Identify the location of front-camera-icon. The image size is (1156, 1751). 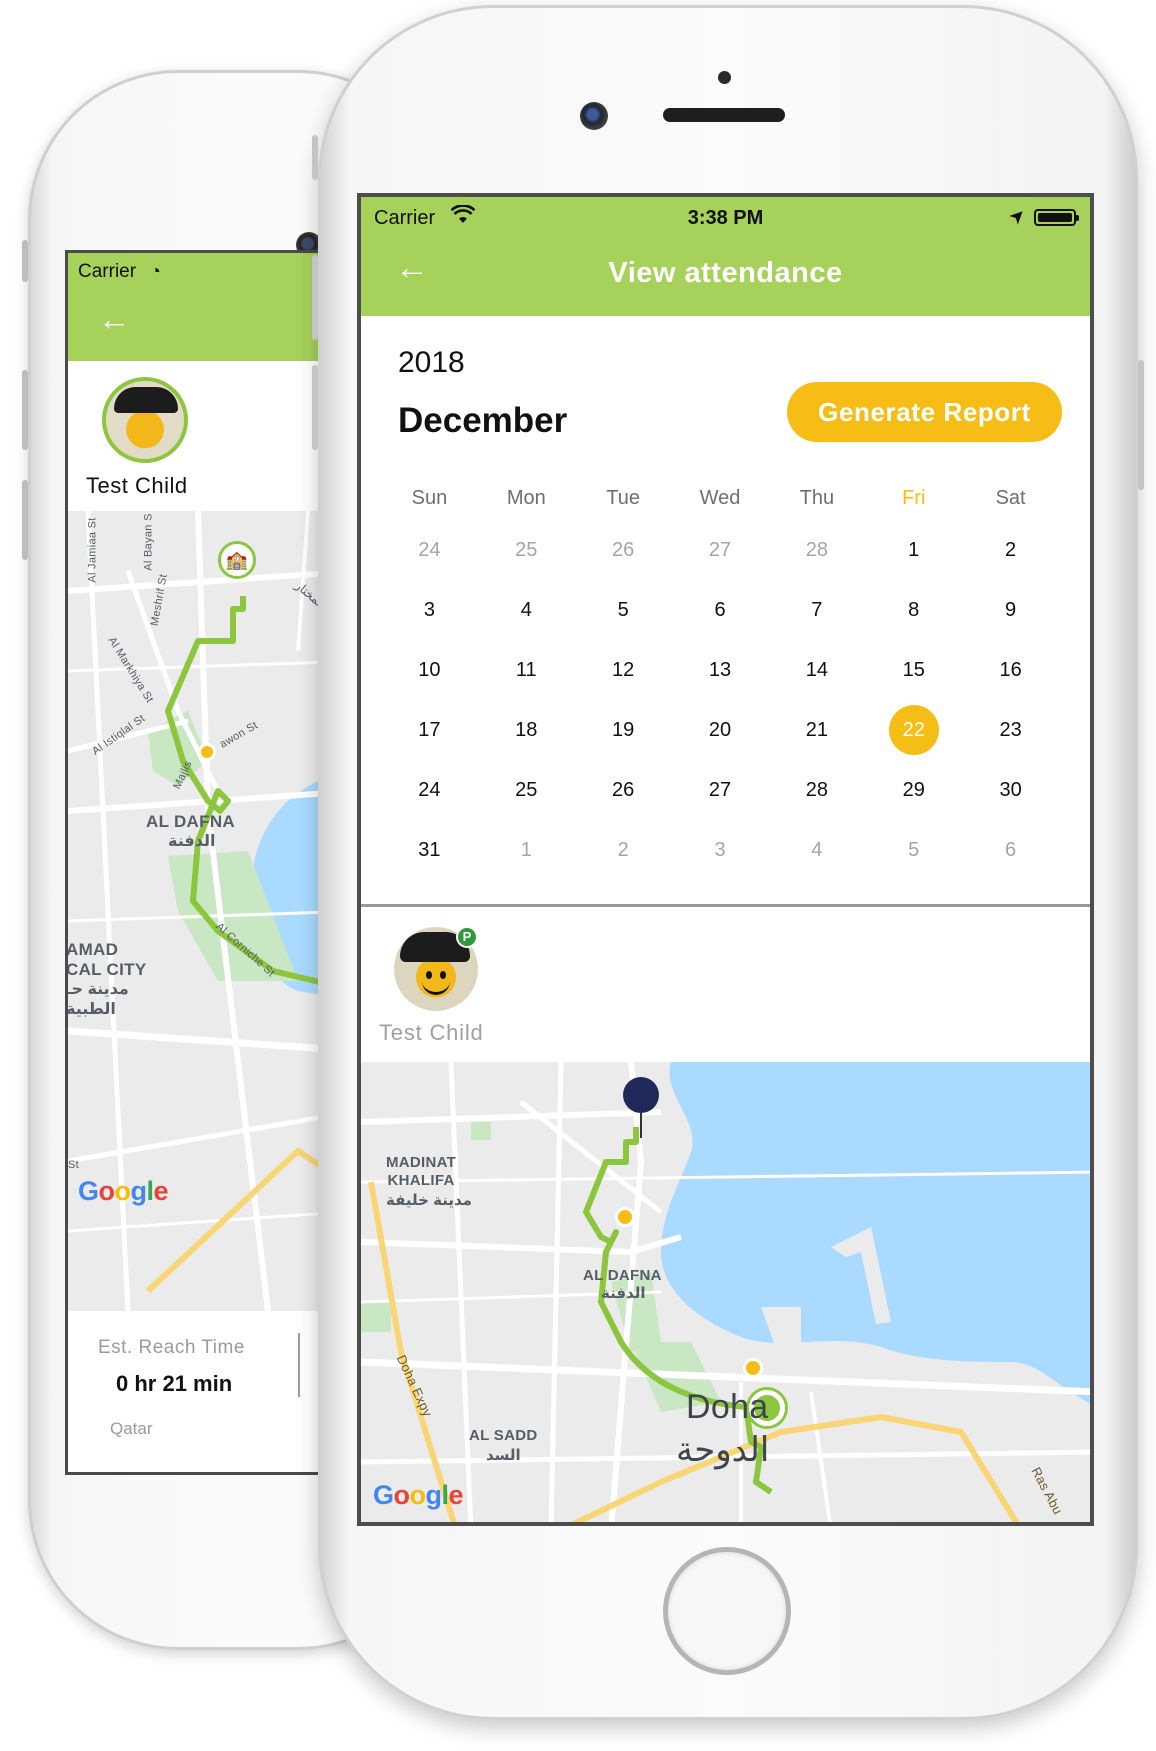
(594, 116).